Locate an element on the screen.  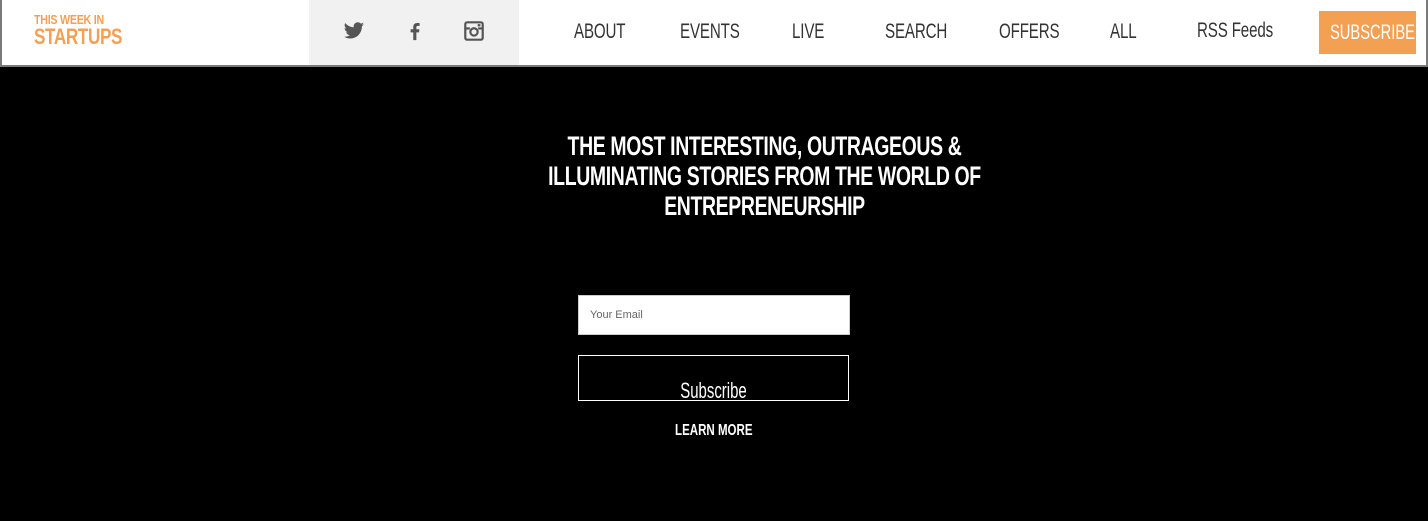
subscribe-button: Subscribe is located at coordinates (713, 379).